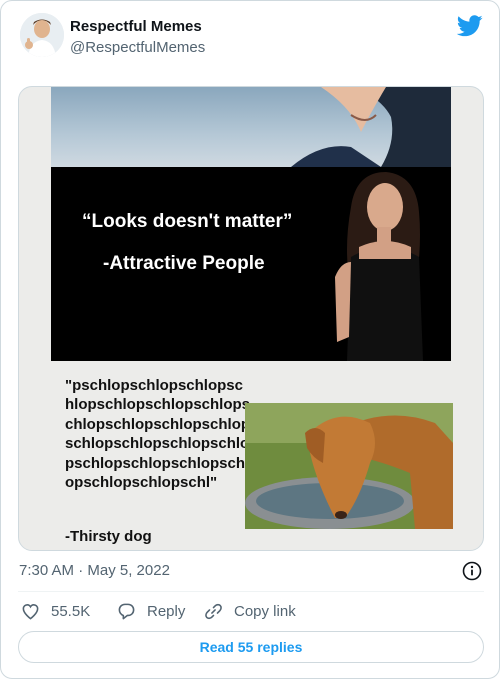  What do you see at coordinates (251, 591) in the screenshot?
I see `divider` at bounding box center [251, 591].